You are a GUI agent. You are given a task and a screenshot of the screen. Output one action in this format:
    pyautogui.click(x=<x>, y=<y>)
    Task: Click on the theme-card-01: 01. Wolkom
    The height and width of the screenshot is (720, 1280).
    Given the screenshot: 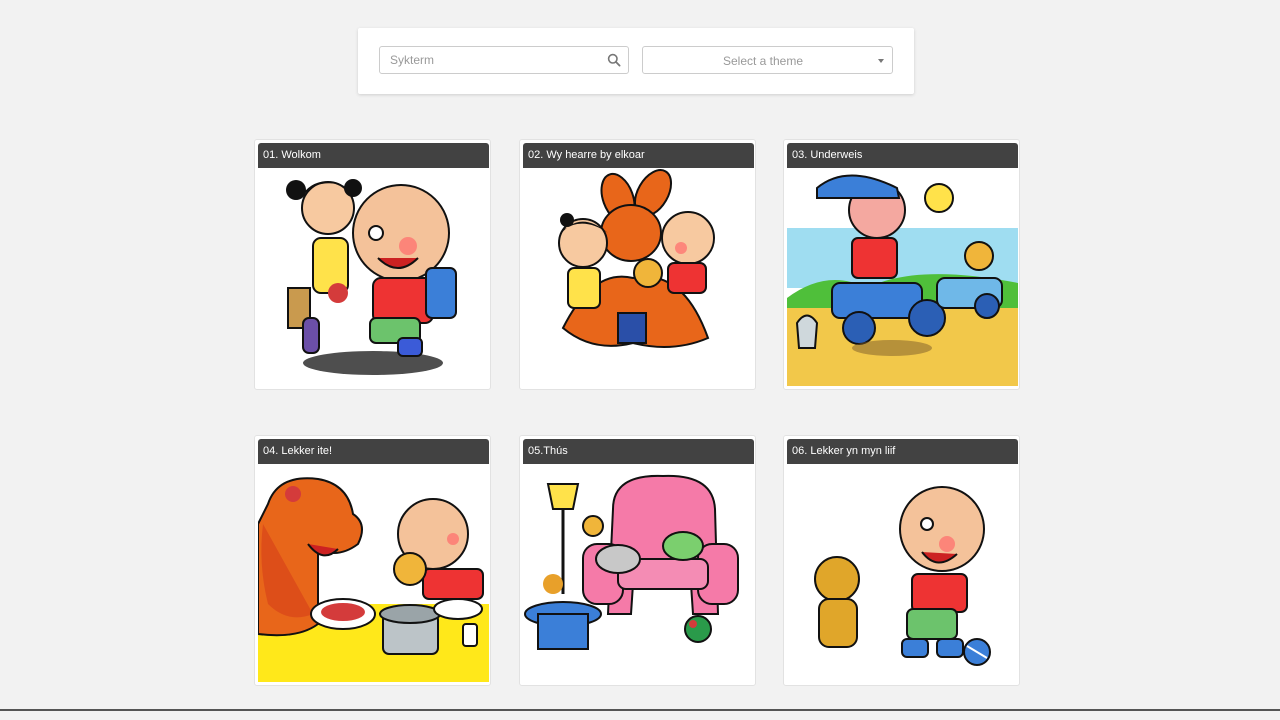 What is the action you would take?
    pyautogui.click(x=372, y=264)
    